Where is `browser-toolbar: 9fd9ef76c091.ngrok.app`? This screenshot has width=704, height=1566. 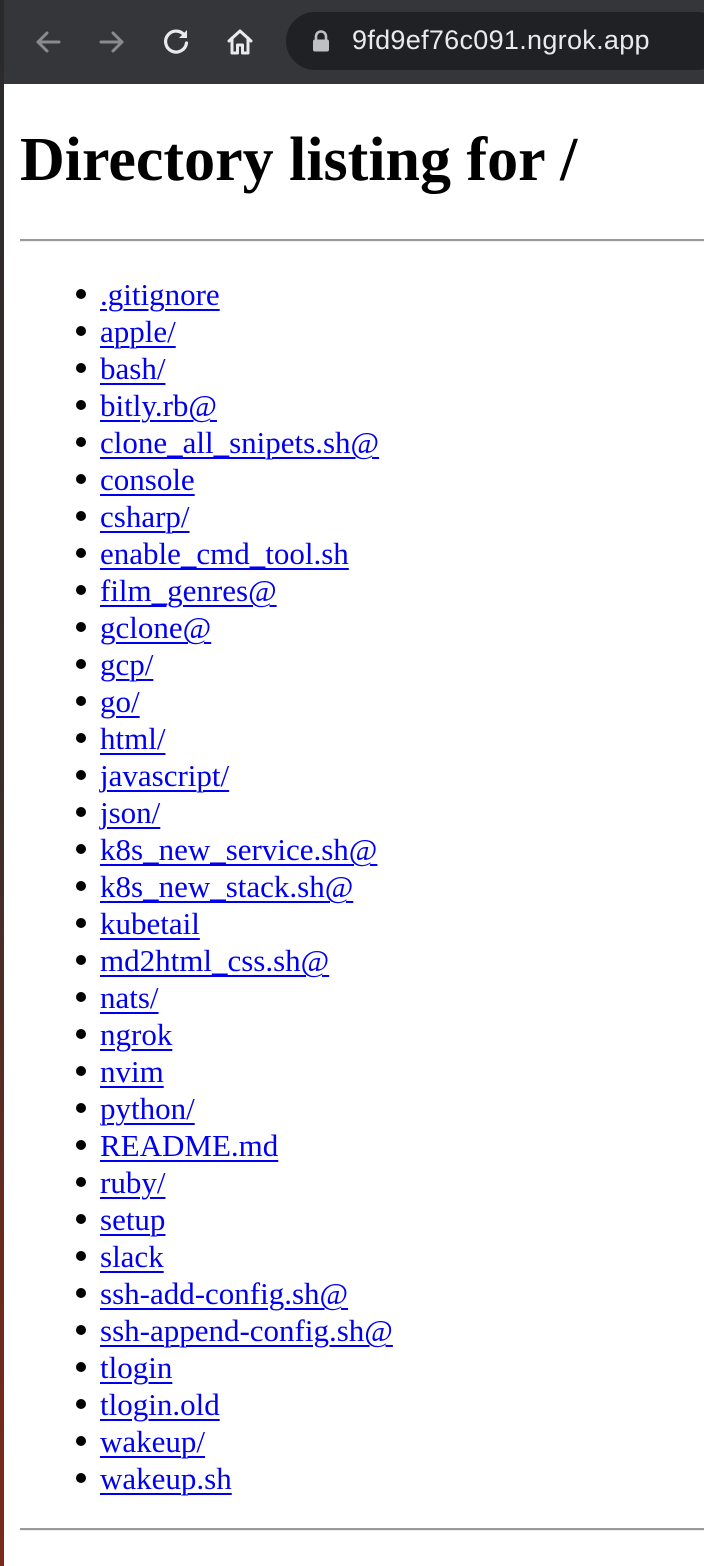 browser-toolbar: 9fd9ef76c091.ngrok.app is located at coordinates (352, 42).